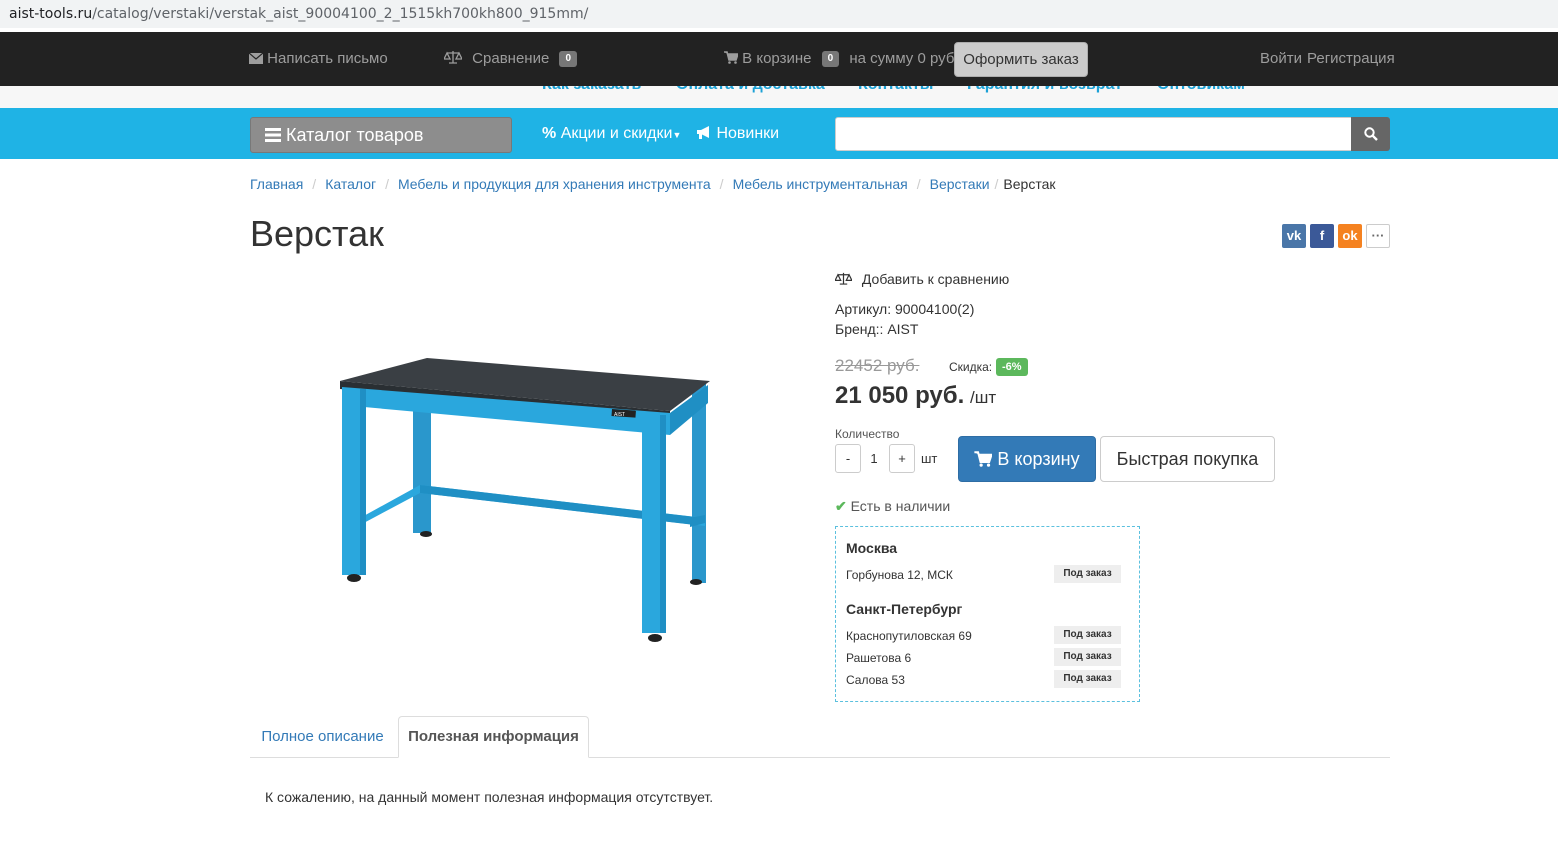 Image resolution: width=1558 pixels, height=851 pixels. I want to click on compare-link: Сравнение 0, so click(510, 59).